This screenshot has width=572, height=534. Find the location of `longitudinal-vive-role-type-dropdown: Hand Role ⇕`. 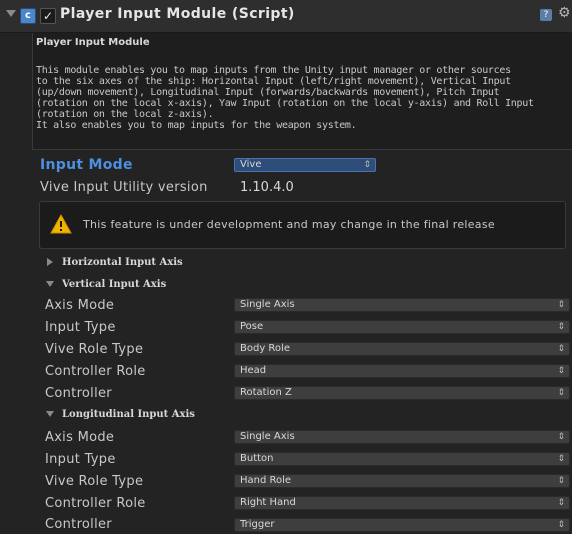

longitudinal-vive-role-type-dropdown: Hand Role ⇕ is located at coordinates (402, 481).